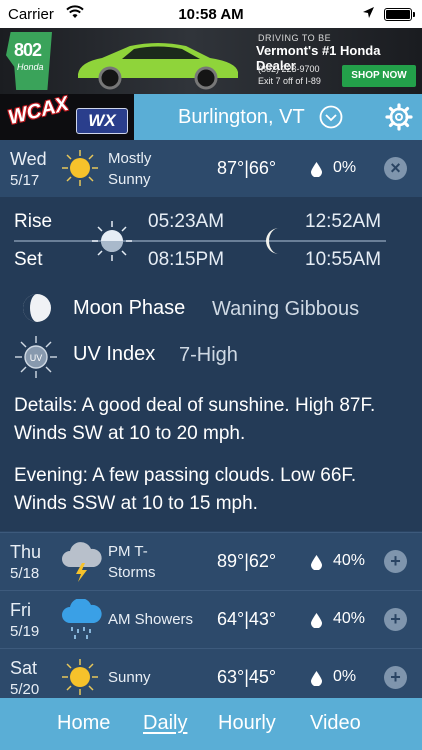 This screenshot has height=750, width=422. I want to click on high-low-temp: 64°|43°, so click(247, 619).